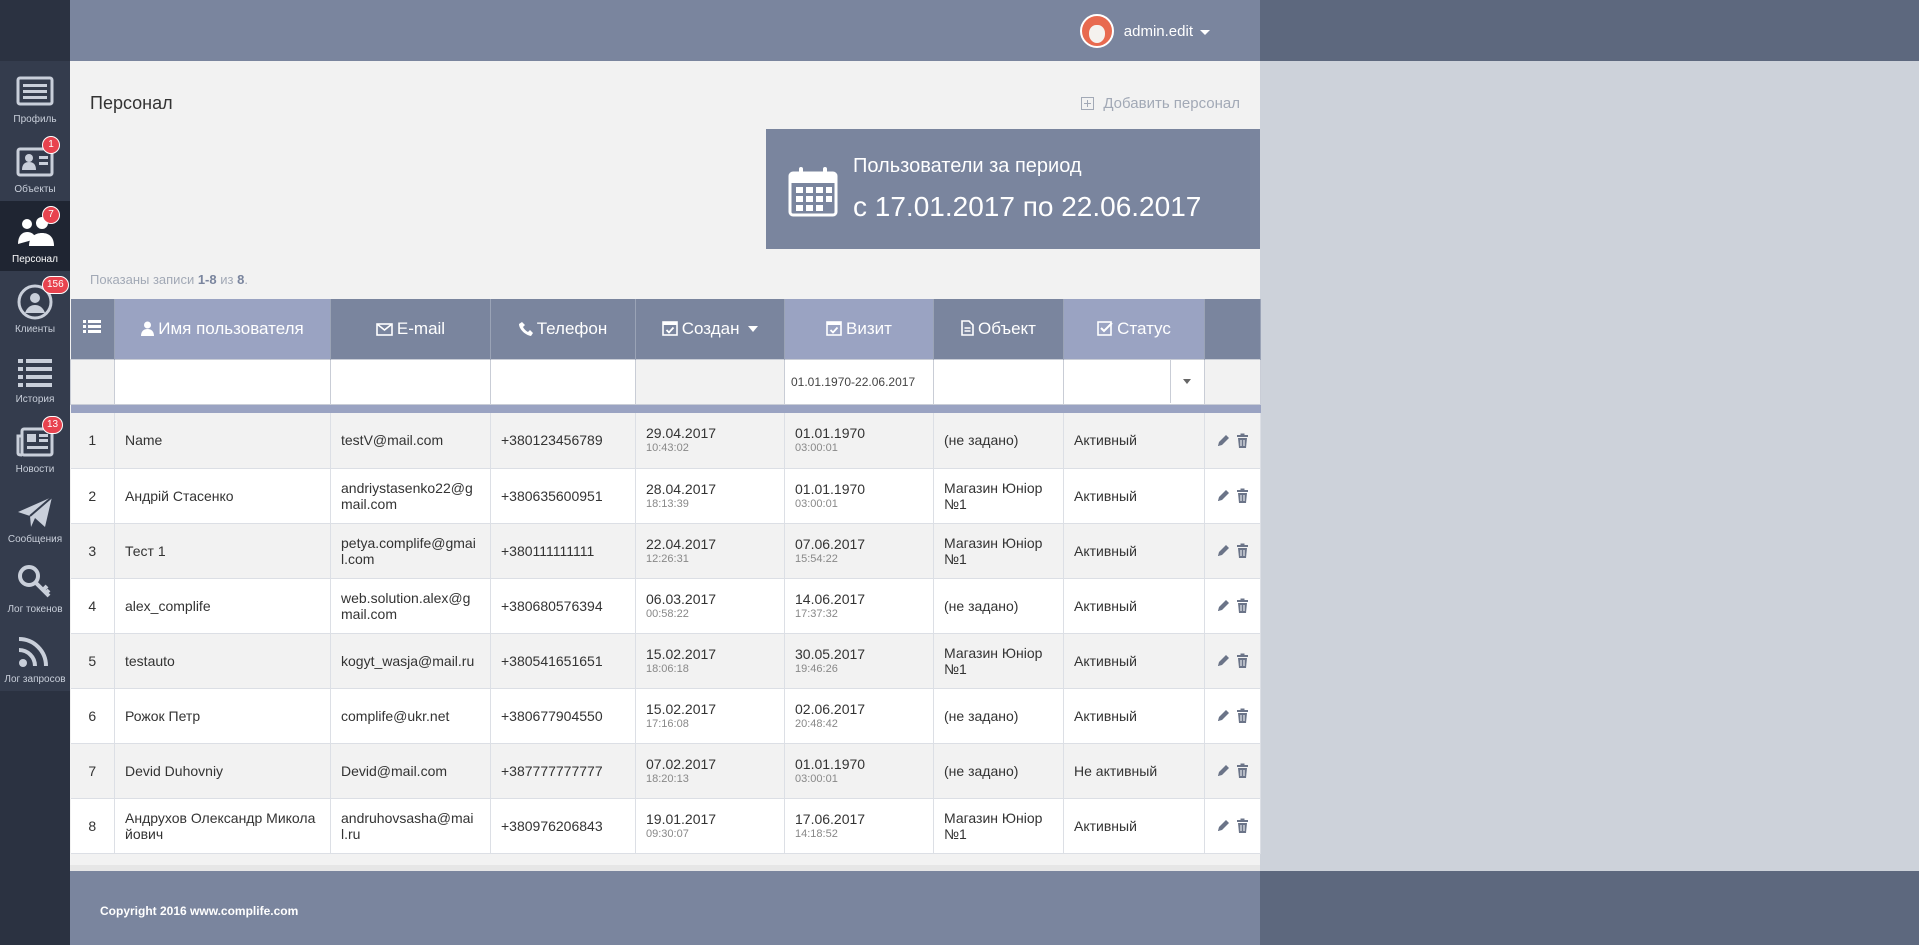 The image size is (1919, 945). Describe the element at coordinates (816, 833) in the screenshot. I see `visit-time: 14:18:52` at that location.